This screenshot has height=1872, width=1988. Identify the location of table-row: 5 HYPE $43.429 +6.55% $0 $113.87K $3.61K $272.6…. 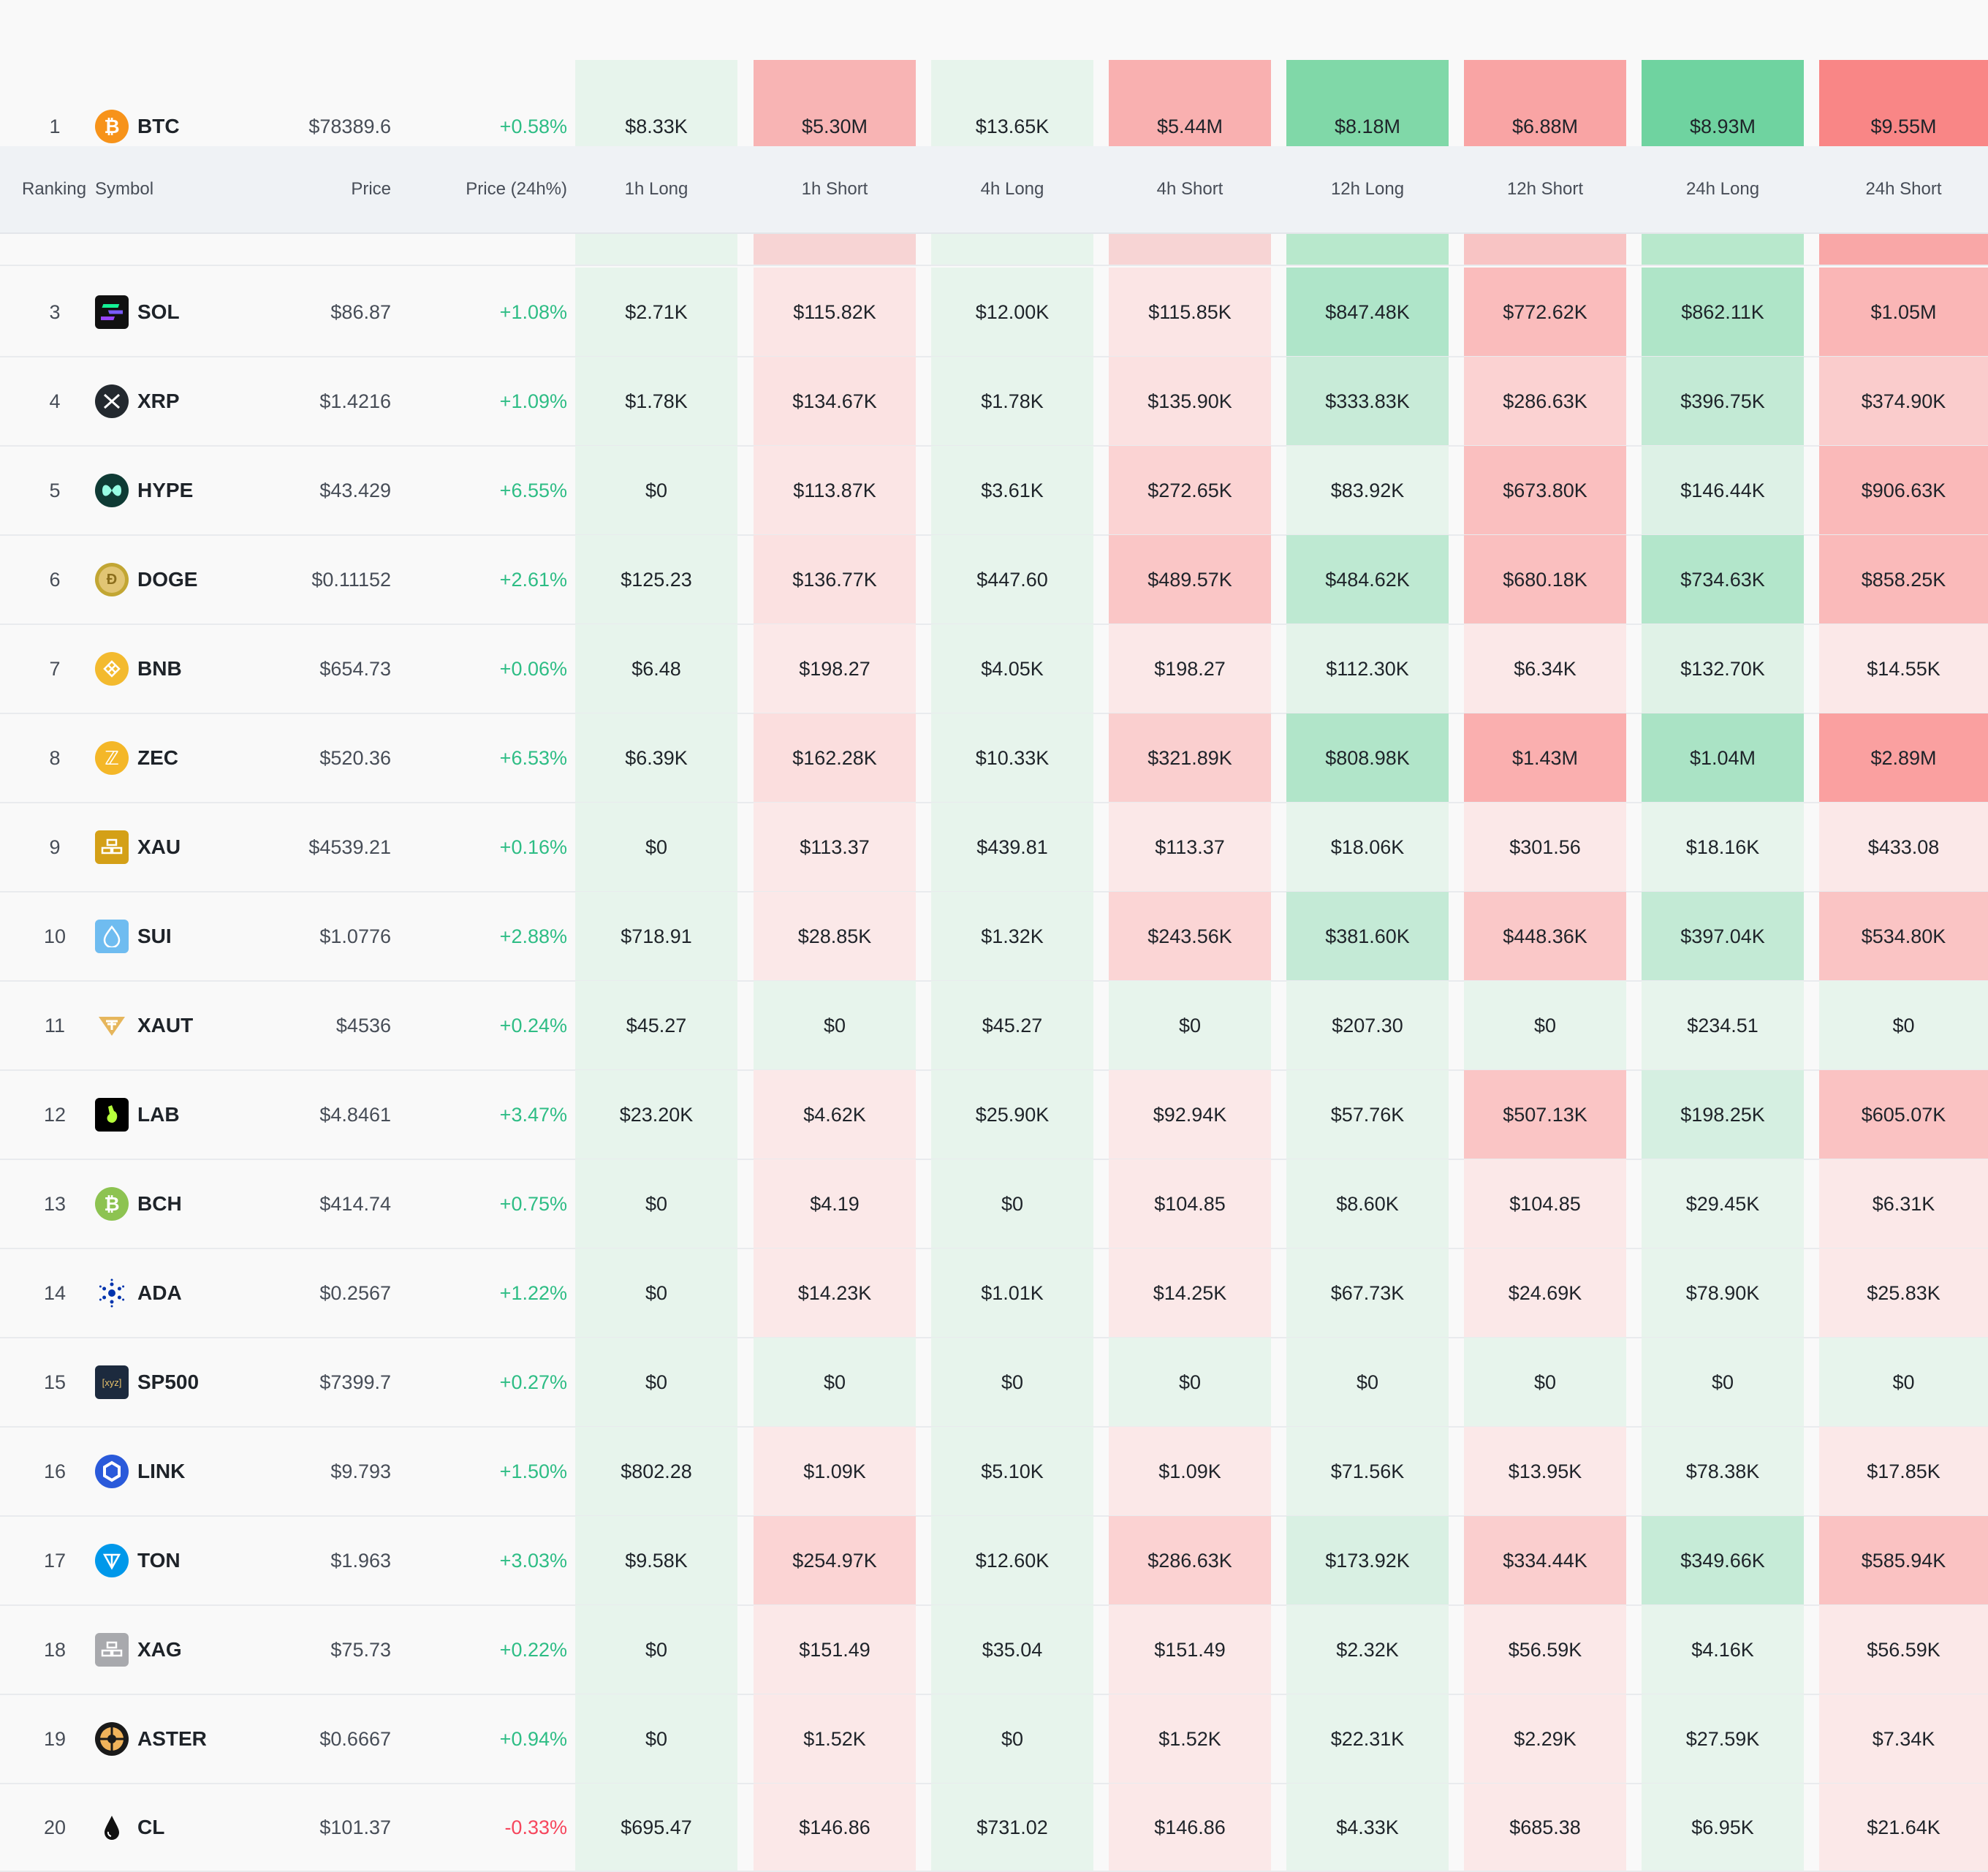
(994, 490).